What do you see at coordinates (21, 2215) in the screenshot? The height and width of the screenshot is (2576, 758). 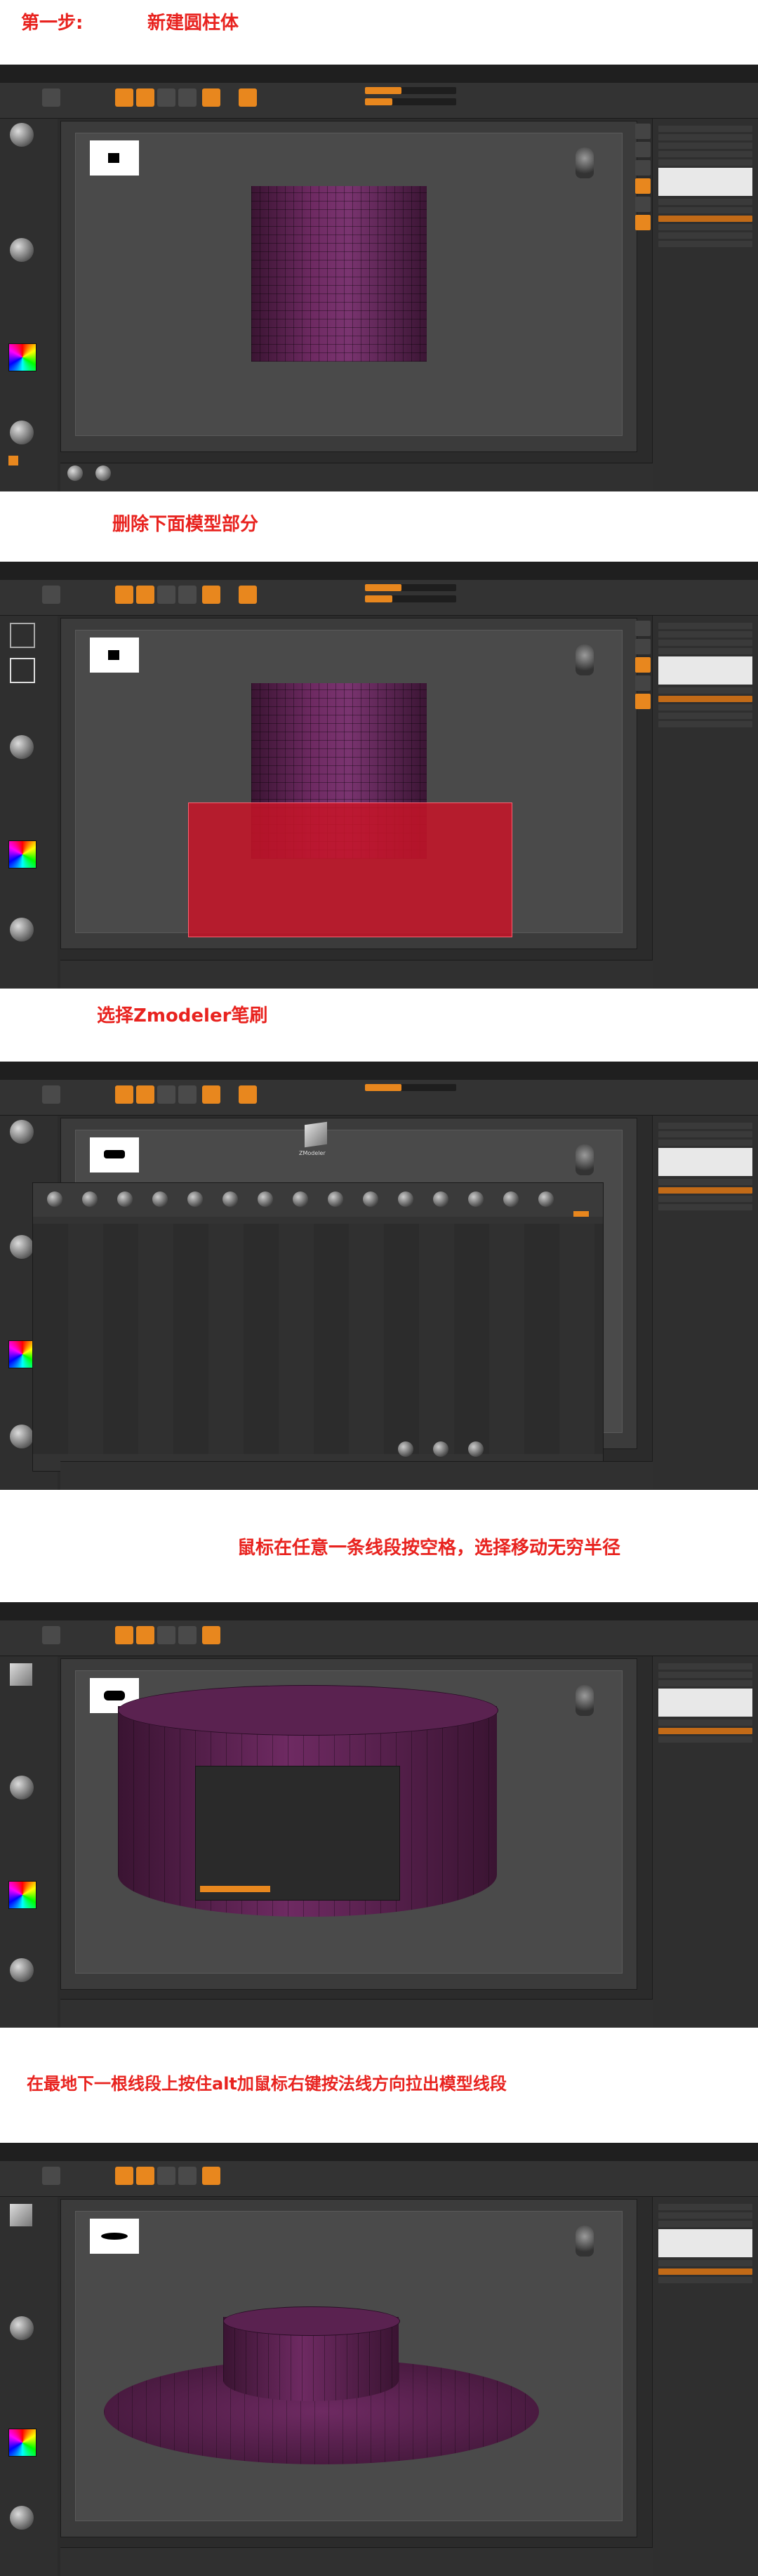 I see `cube-icon` at bounding box center [21, 2215].